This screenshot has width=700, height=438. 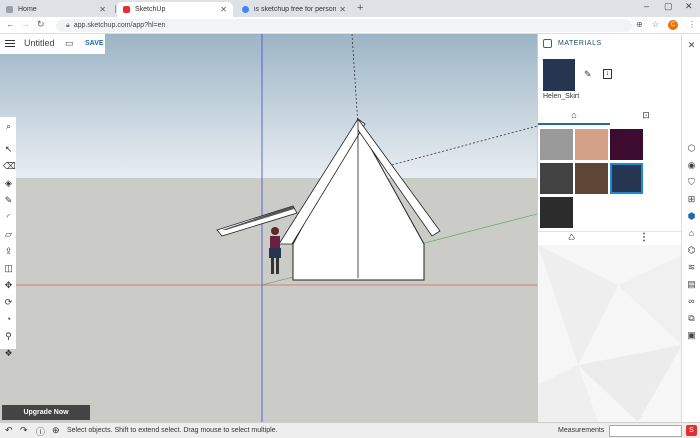 I want to click on tab-browse: ⊡, so click(x=646, y=115).